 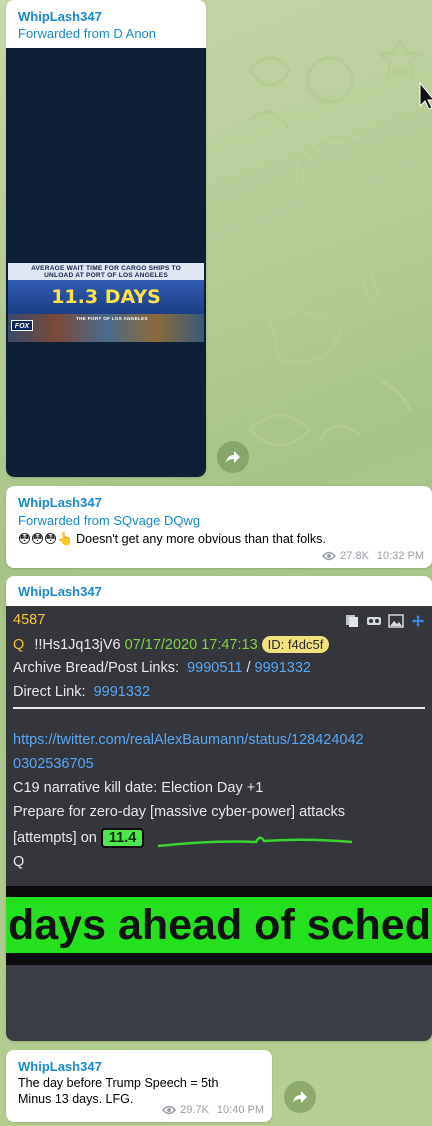 What do you see at coordinates (82, 692) in the screenshot?
I see `q-post-direct-link: Direct Link: 9991332` at bounding box center [82, 692].